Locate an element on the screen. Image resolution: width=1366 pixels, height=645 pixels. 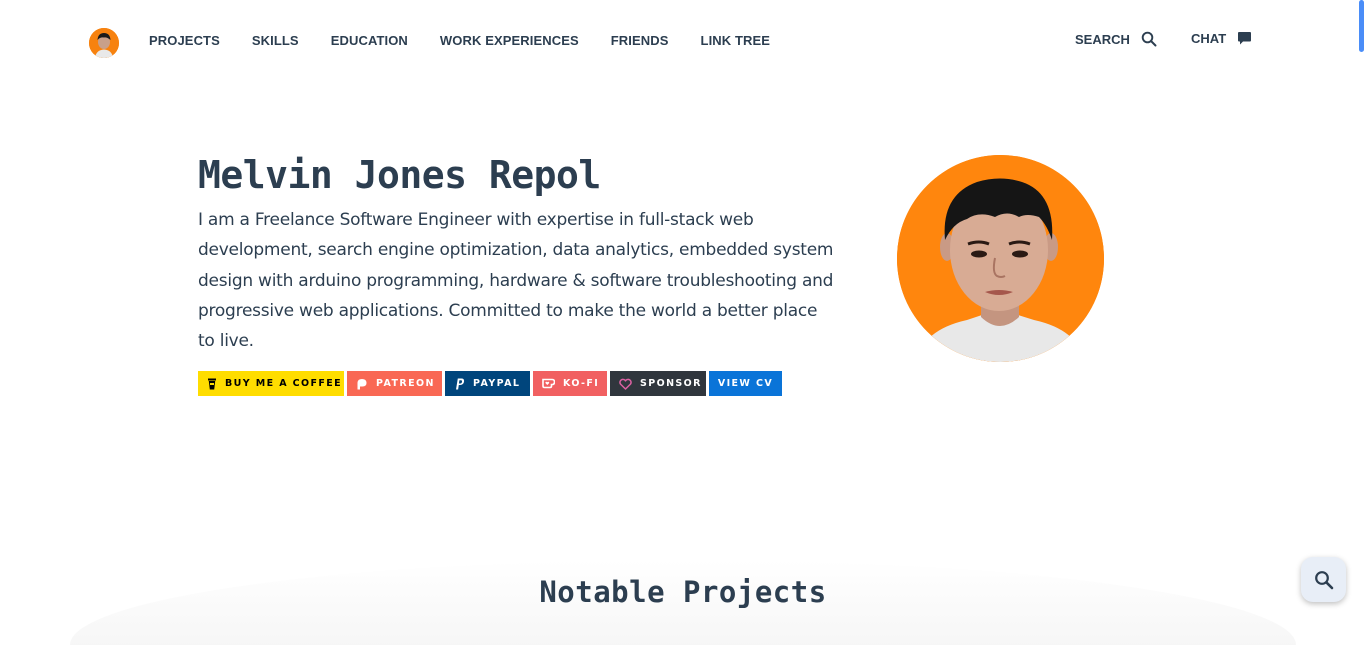
profile-photo is located at coordinates (1000, 258).